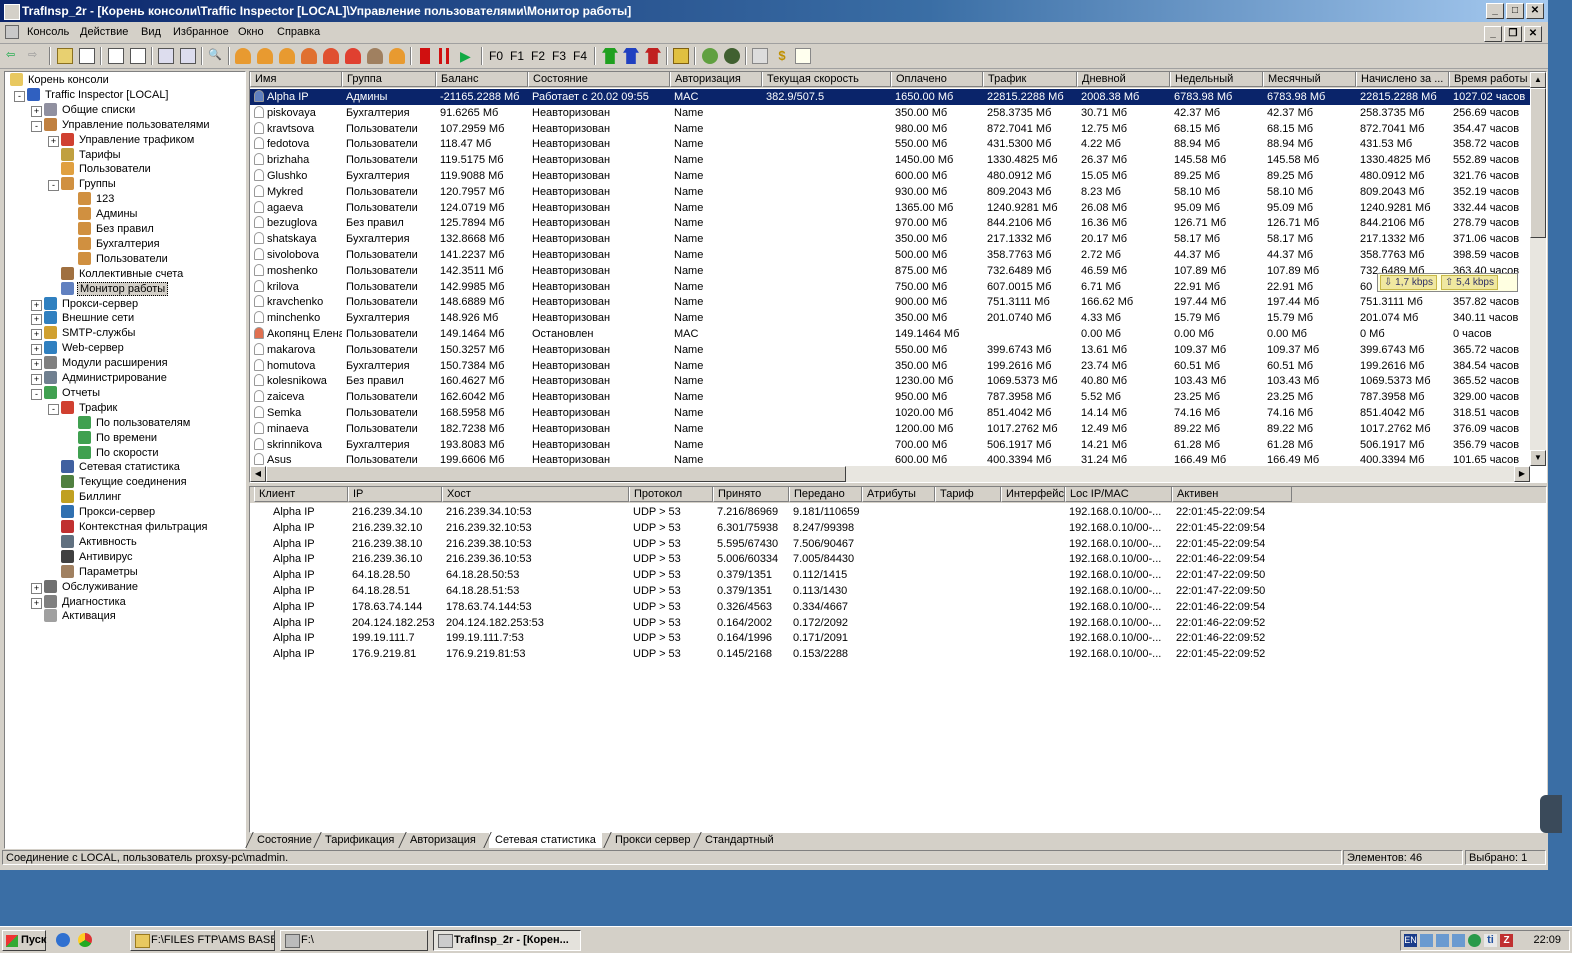  I want to click on column-header: Loc IP/MAC, so click(1118, 494).